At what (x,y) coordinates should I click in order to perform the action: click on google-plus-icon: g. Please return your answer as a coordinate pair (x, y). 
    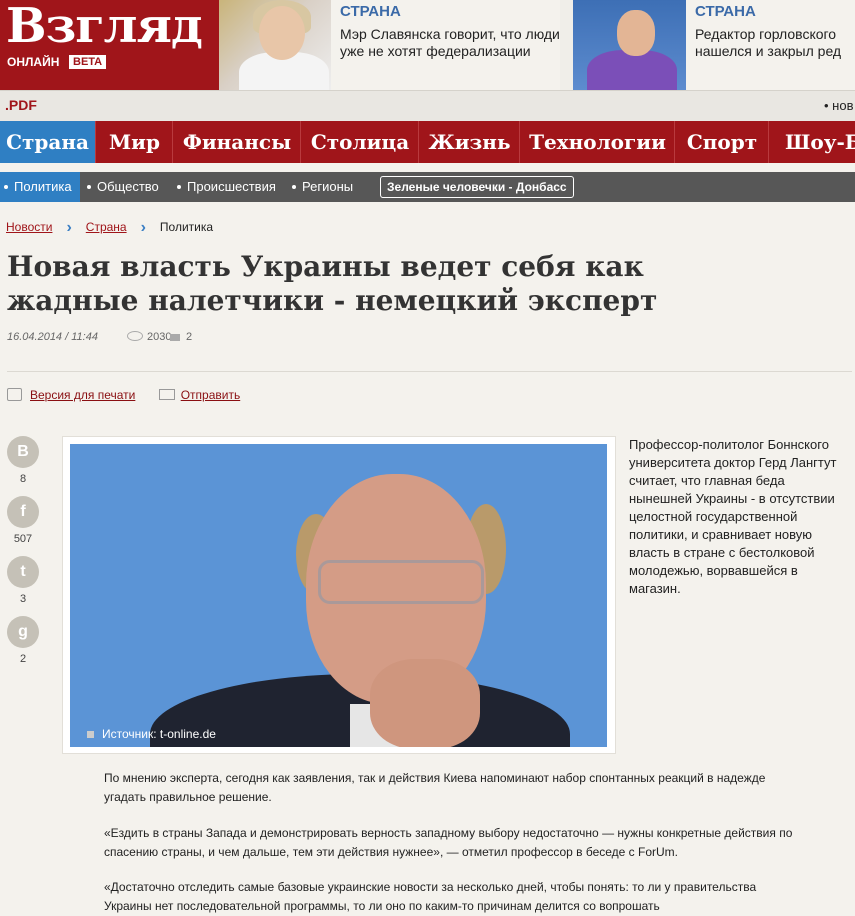
    Looking at the image, I should click on (23, 632).